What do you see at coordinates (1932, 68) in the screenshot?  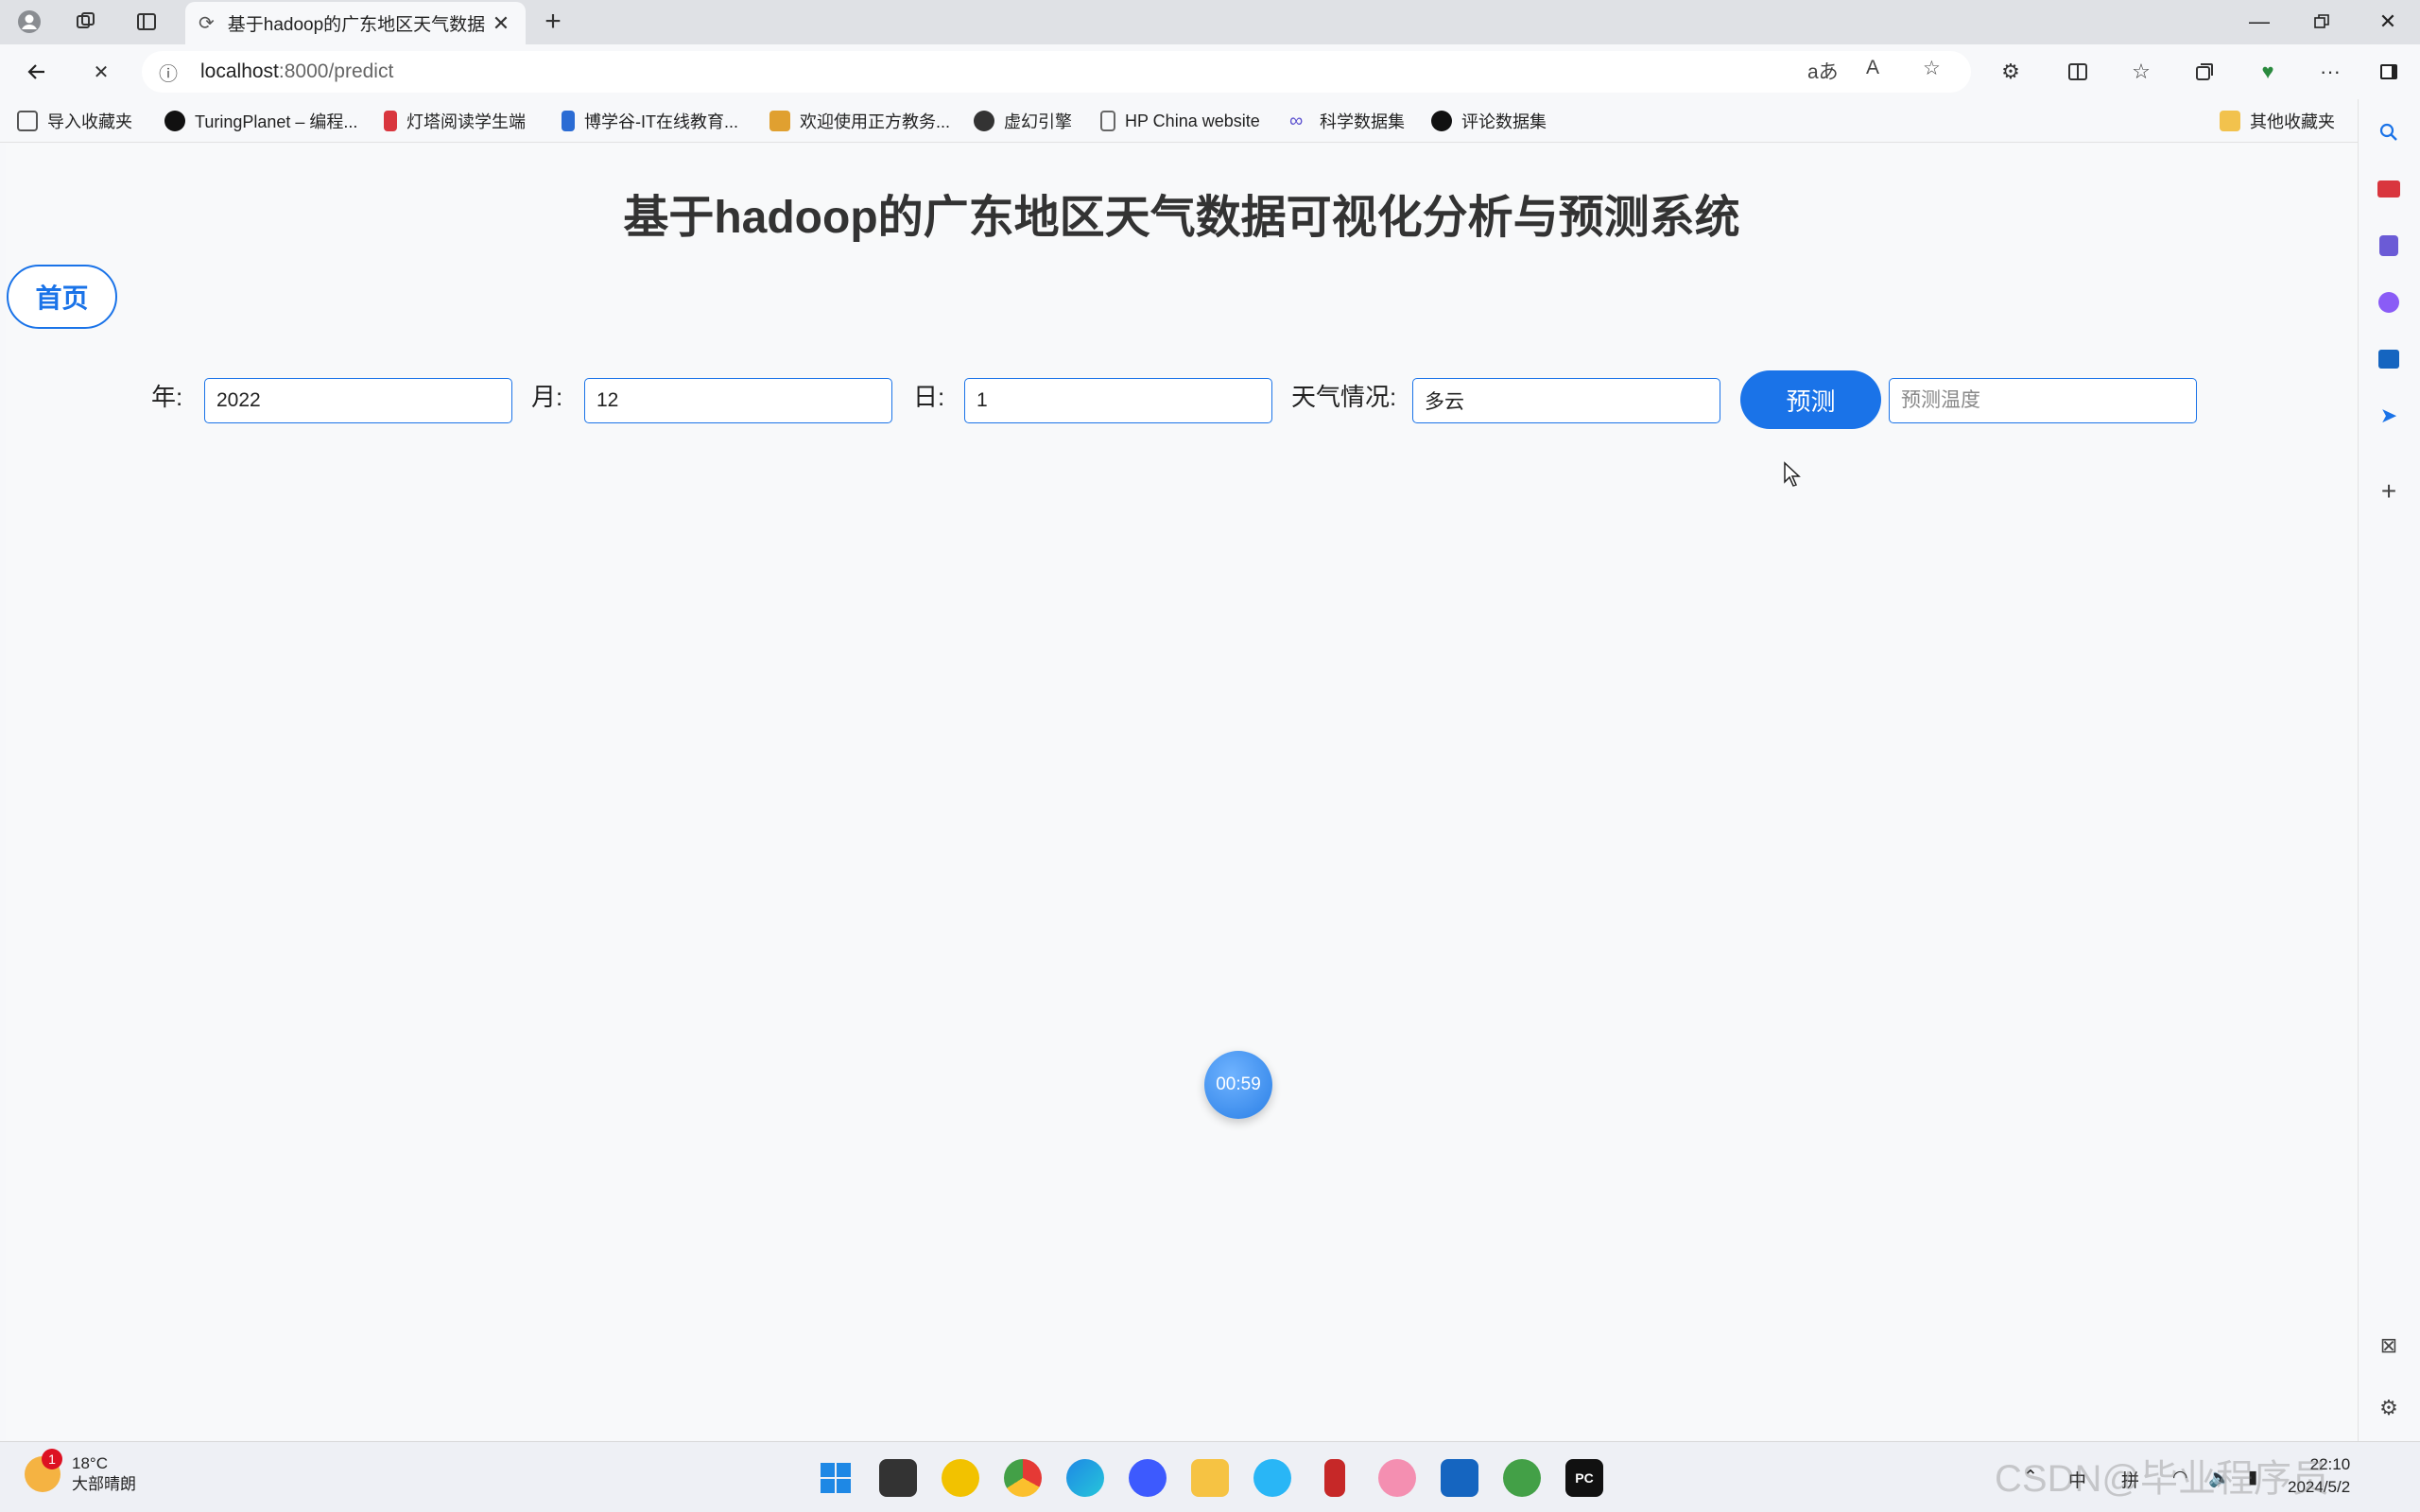 I see `favorite-star-icon: ☆` at bounding box center [1932, 68].